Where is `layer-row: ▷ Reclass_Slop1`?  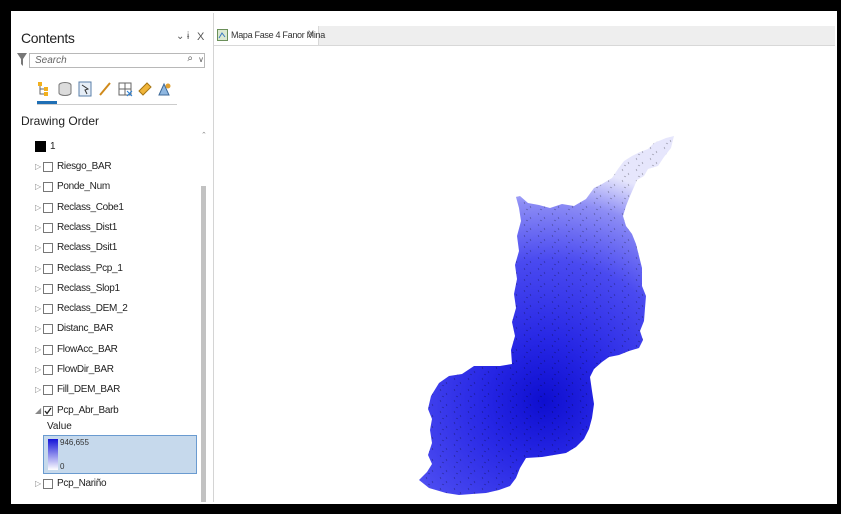
layer-row: ▷ Reclass_Slop1 is located at coordinates (108, 290).